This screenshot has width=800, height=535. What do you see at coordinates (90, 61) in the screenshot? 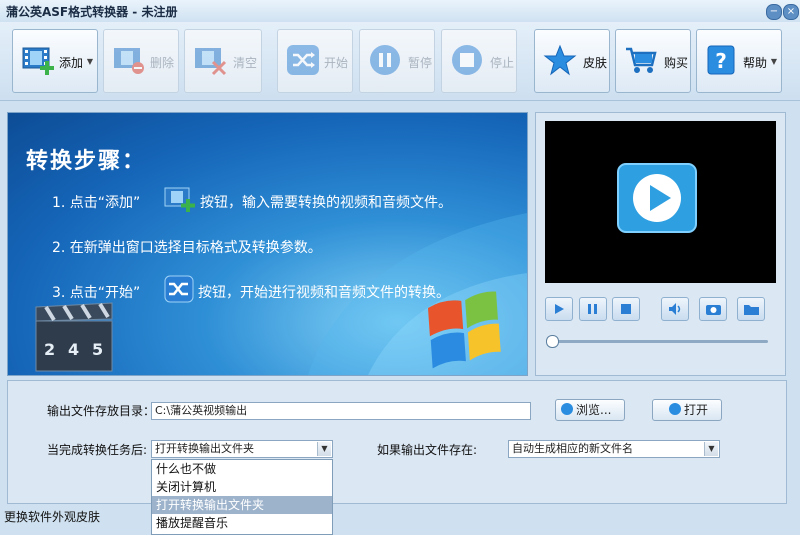
I see `add-dropdown-icon: ▼` at bounding box center [90, 61].